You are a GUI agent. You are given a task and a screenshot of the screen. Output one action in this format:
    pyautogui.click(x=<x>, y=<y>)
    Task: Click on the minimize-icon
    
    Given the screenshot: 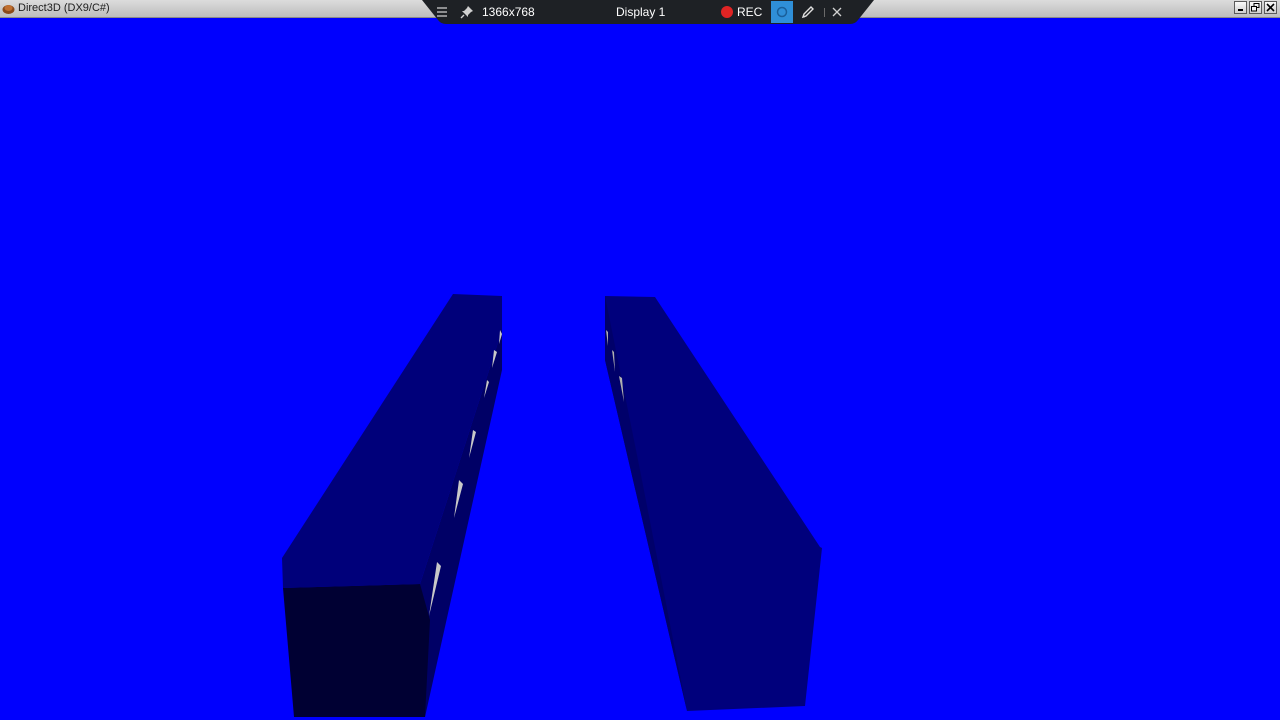 What is the action you would take?
    pyautogui.click(x=1240, y=10)
    